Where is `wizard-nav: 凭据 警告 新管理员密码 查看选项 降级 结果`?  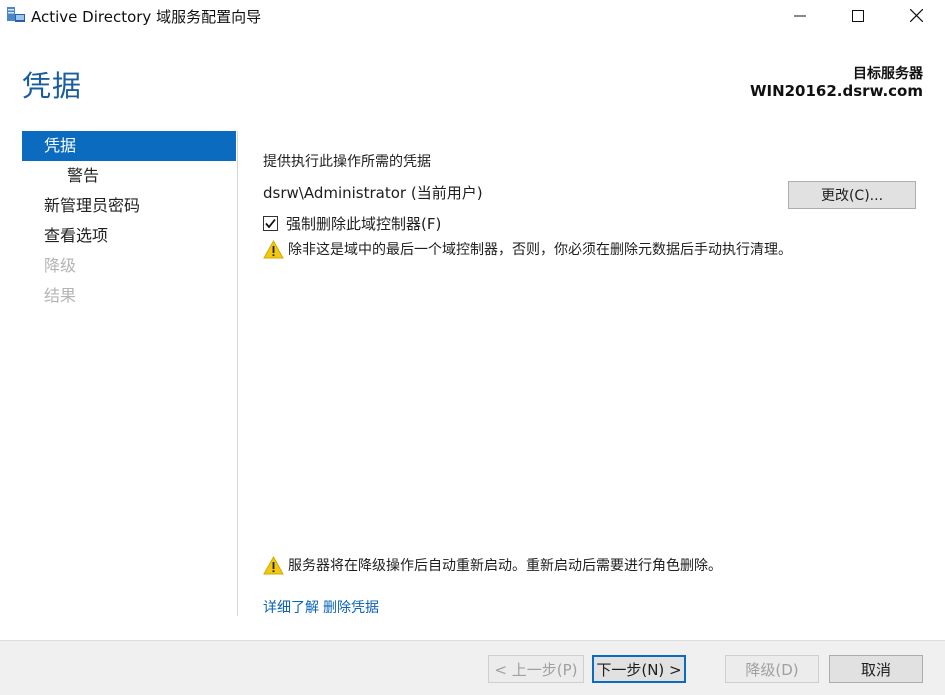
wizard-nav: 凭据 警告 新管理员密码 查看选项 降级 结果 is located at coordinates (129, 221).